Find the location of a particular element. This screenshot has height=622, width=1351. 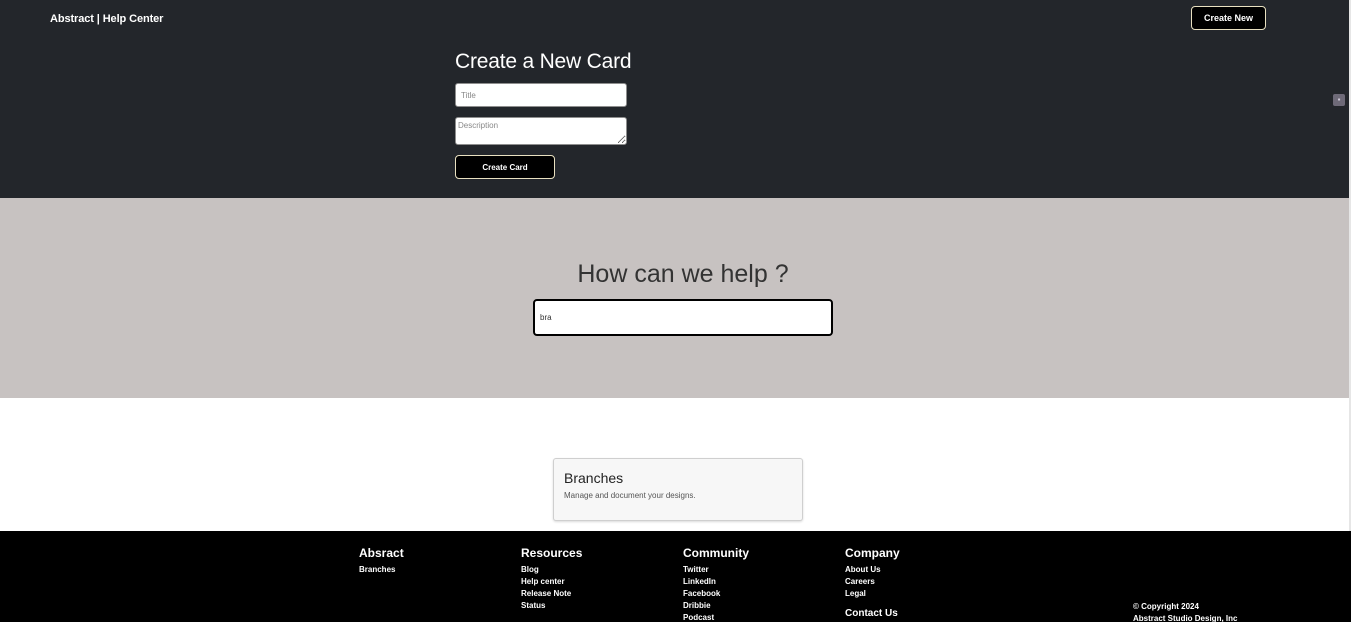

footer-column-title: Absract is located at coordinates (381, 553).